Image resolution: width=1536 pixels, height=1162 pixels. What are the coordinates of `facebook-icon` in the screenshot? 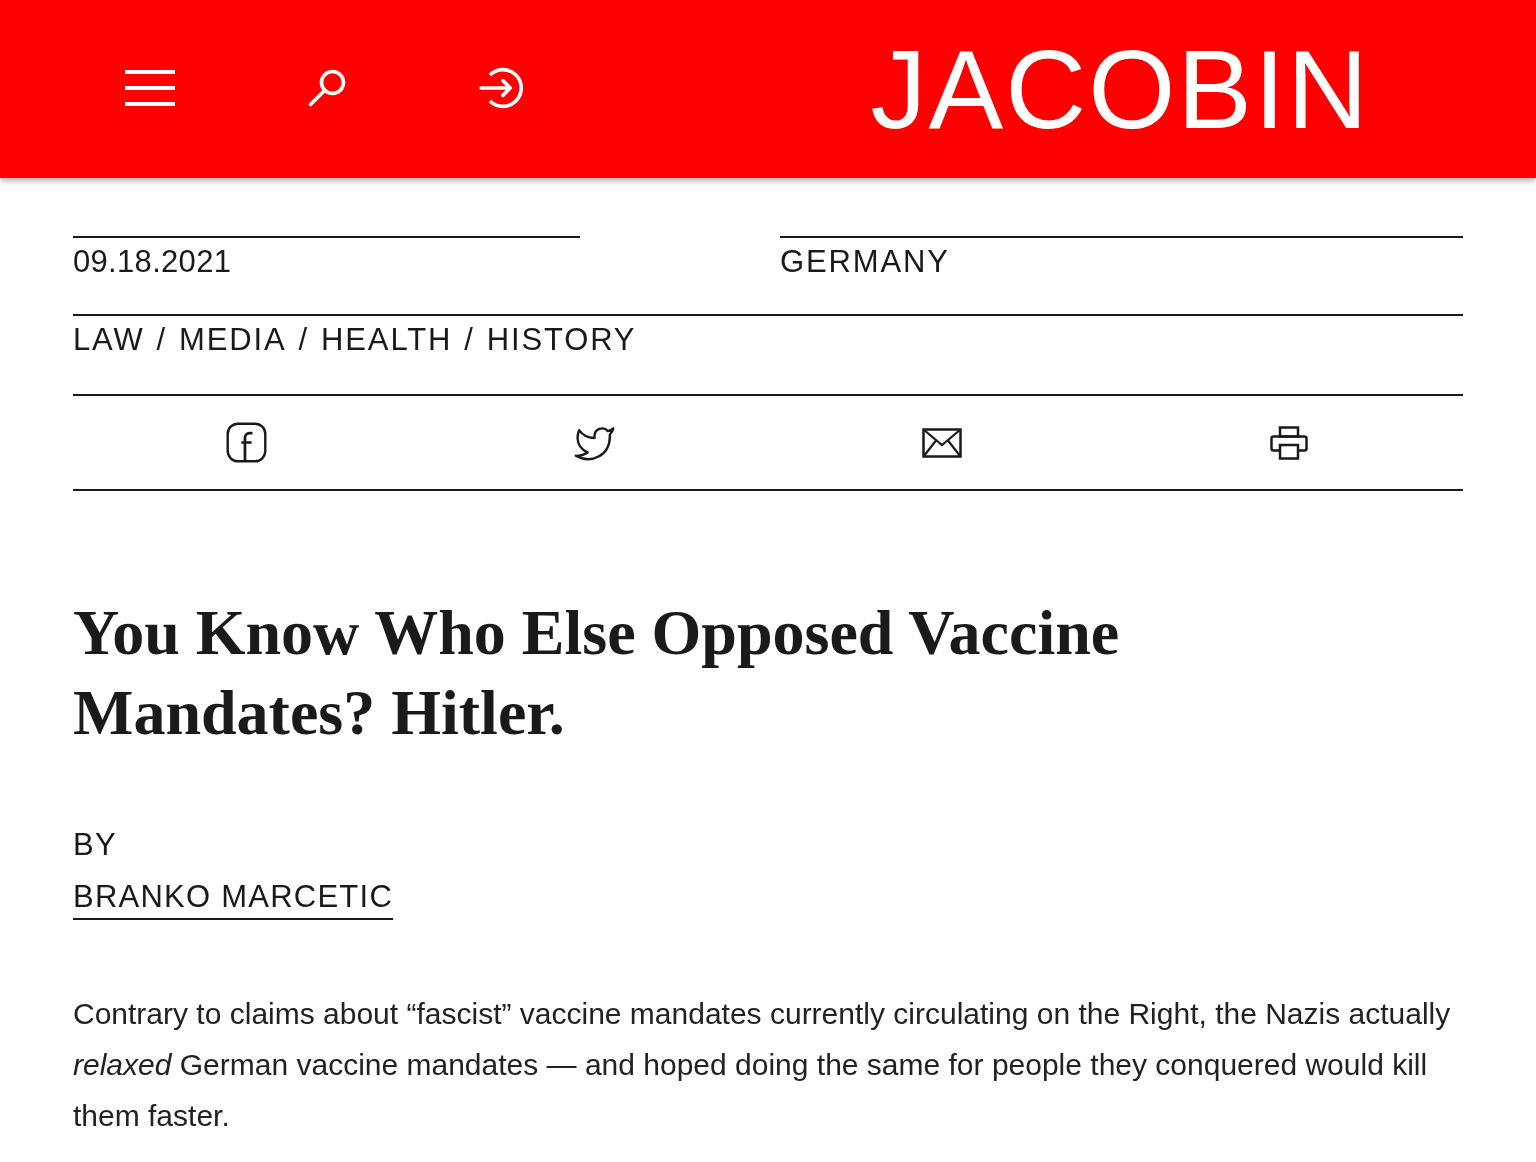 It's located at (247, 442).